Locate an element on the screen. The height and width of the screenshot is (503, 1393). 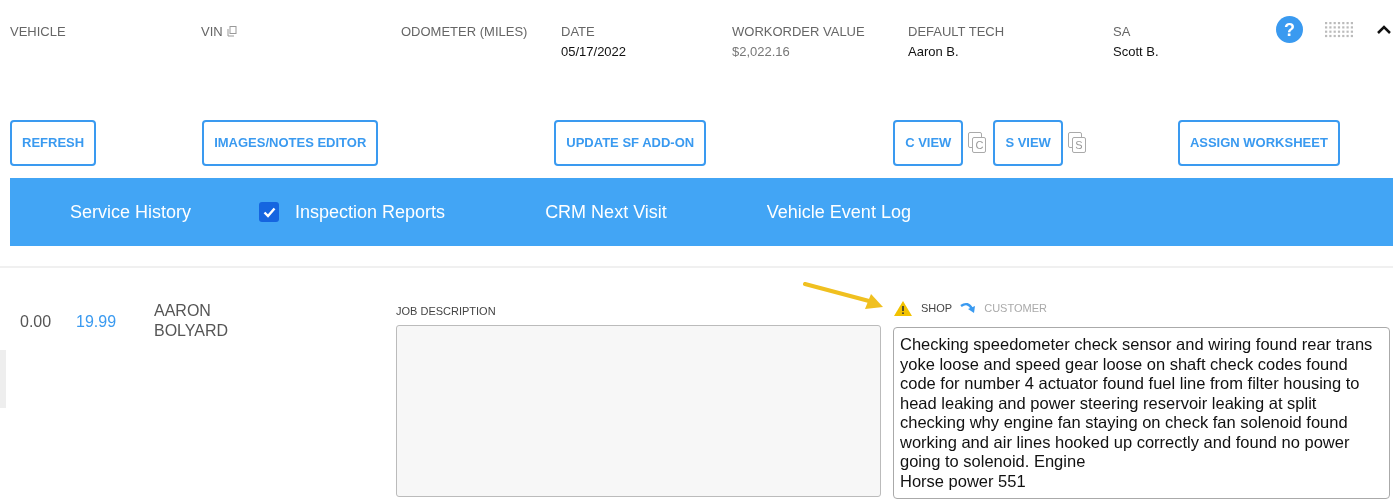
field-label: DEFAULT TECH is located at coordinates (956, 32).